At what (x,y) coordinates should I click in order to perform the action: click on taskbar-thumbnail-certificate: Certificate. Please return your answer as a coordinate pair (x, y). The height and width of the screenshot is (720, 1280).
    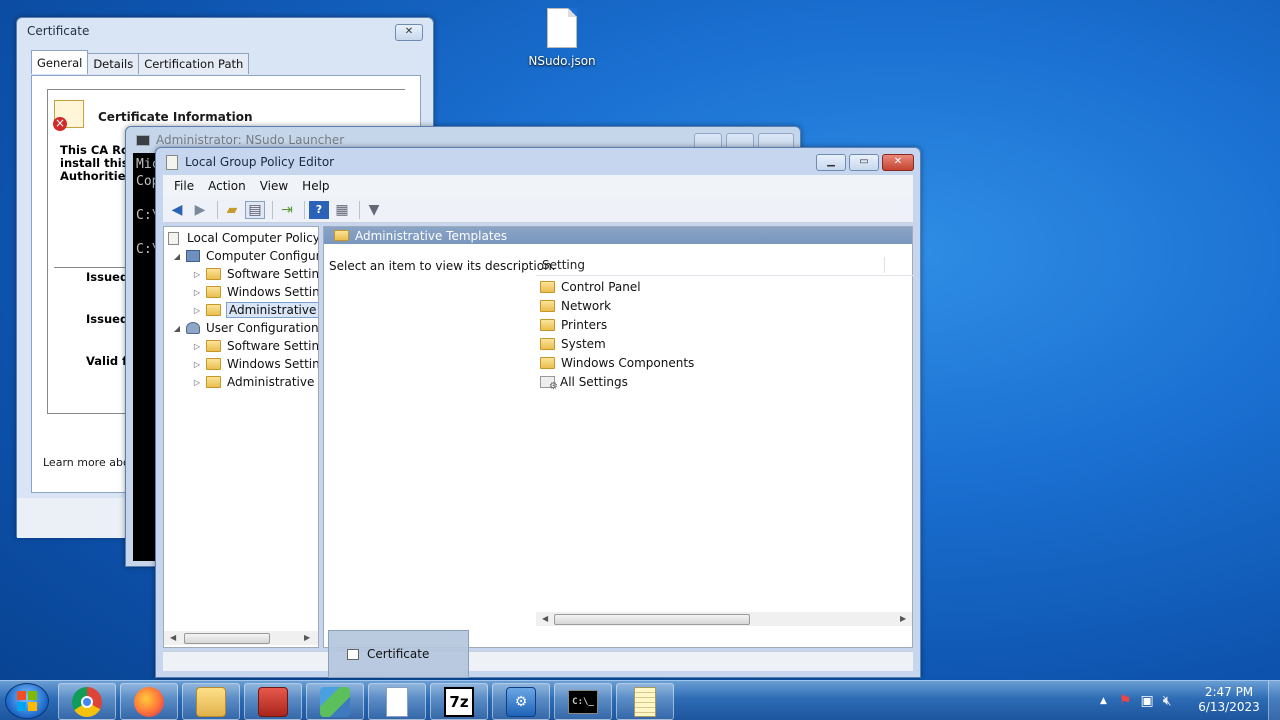
    Looking at the image, I should click on (398, 654).